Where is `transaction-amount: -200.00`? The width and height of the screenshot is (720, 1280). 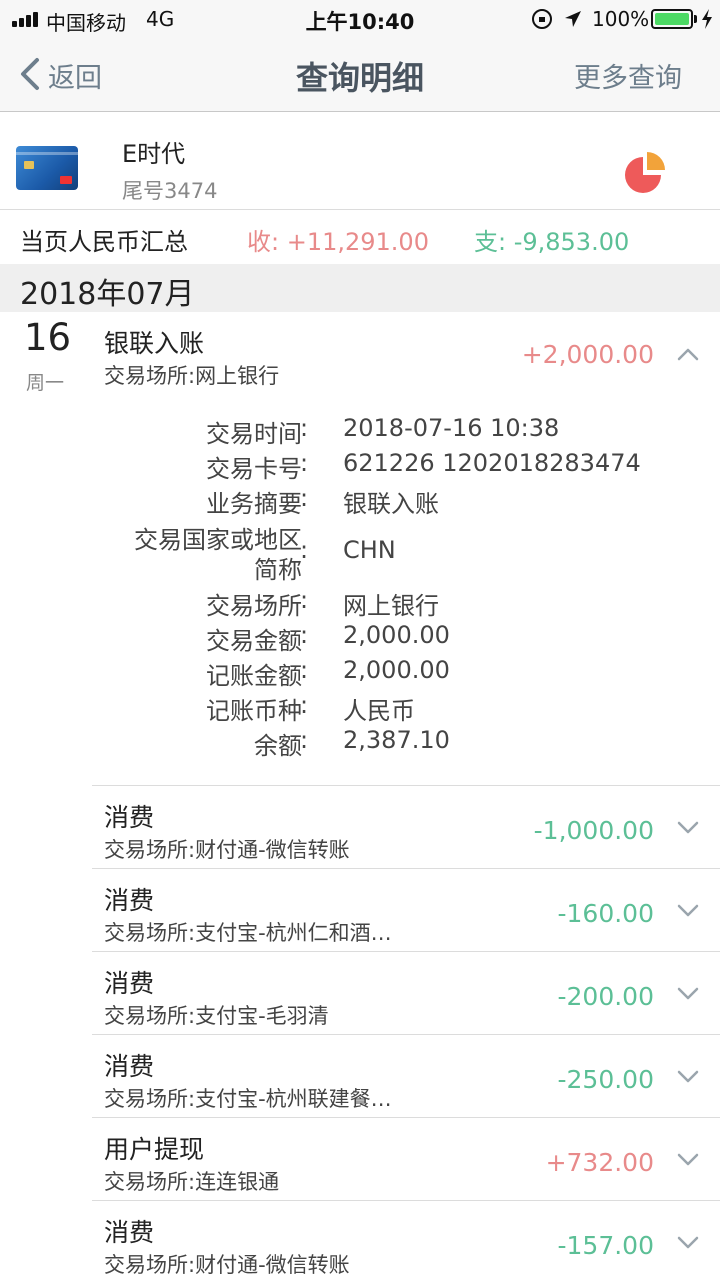 transaction-amount: -200.00 is located at coordinates (606, 996).